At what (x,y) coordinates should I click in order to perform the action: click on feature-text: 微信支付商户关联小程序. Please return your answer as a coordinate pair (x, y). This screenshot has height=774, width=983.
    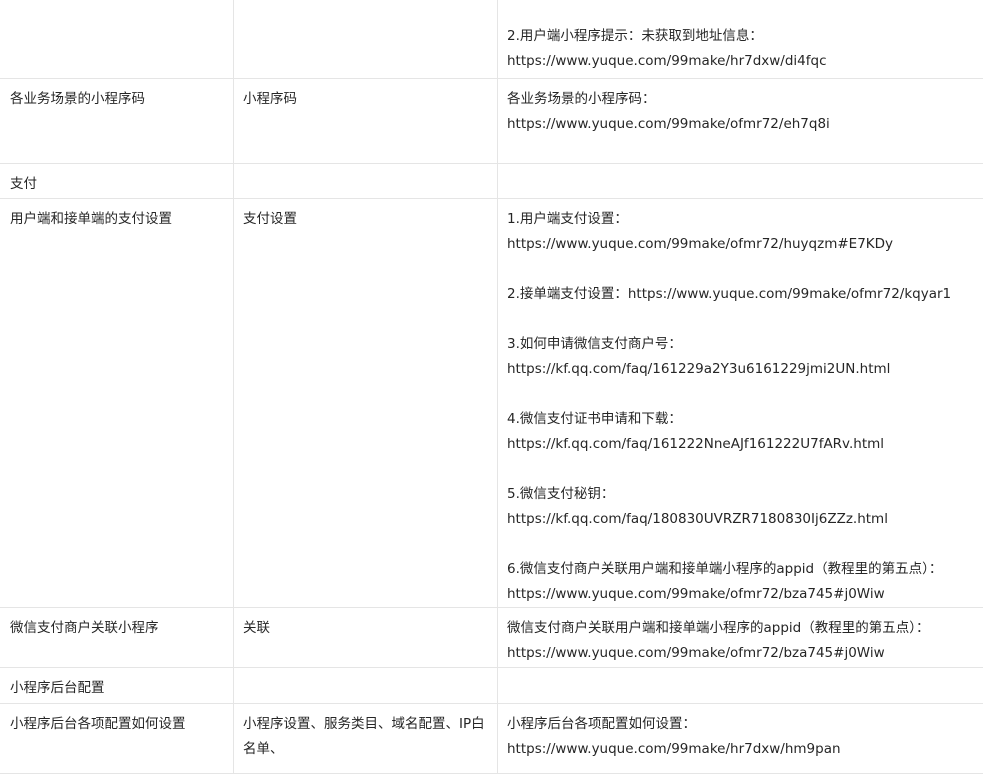
    Looking at the image, I should click on (84, 628).